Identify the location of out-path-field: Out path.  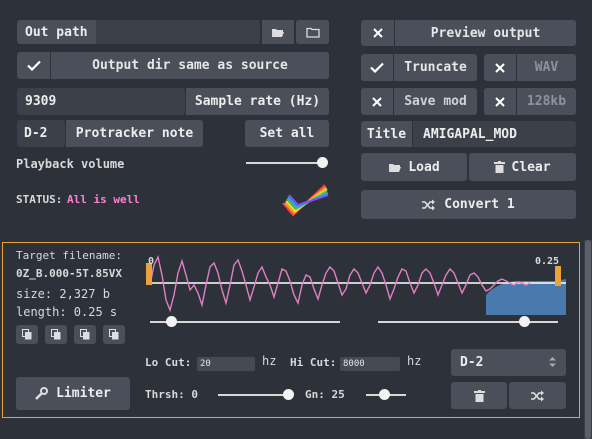
(138, 32).